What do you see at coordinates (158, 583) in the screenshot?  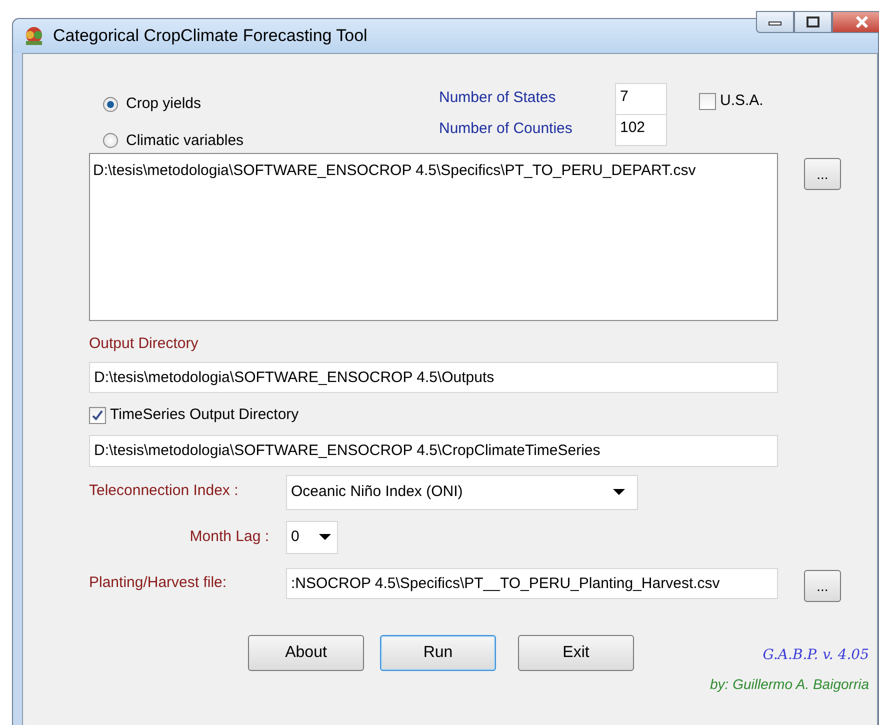 I see `field-label: Planting/Harvest file:` at bounding box center [158, 583].